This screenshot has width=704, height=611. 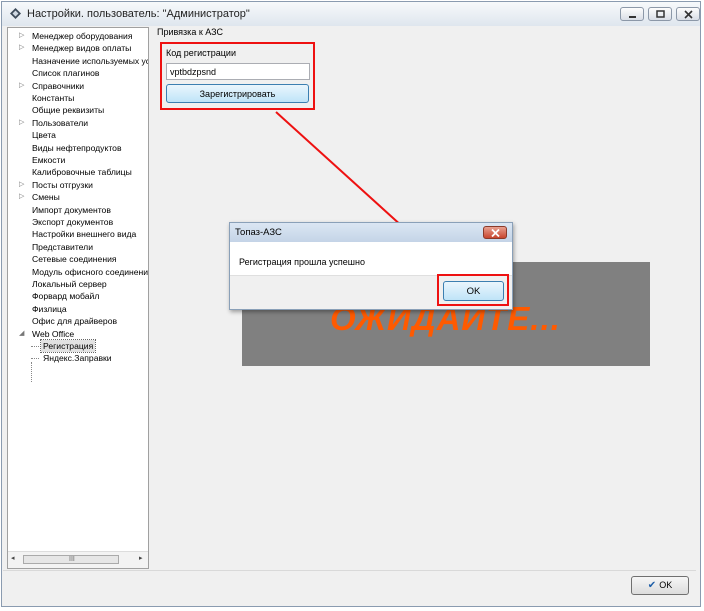 What do you see at coordinates (258, 232) in the screenshot?
I see `dialog-title: Топаз-АЗС` at bounding box center [258, 232].